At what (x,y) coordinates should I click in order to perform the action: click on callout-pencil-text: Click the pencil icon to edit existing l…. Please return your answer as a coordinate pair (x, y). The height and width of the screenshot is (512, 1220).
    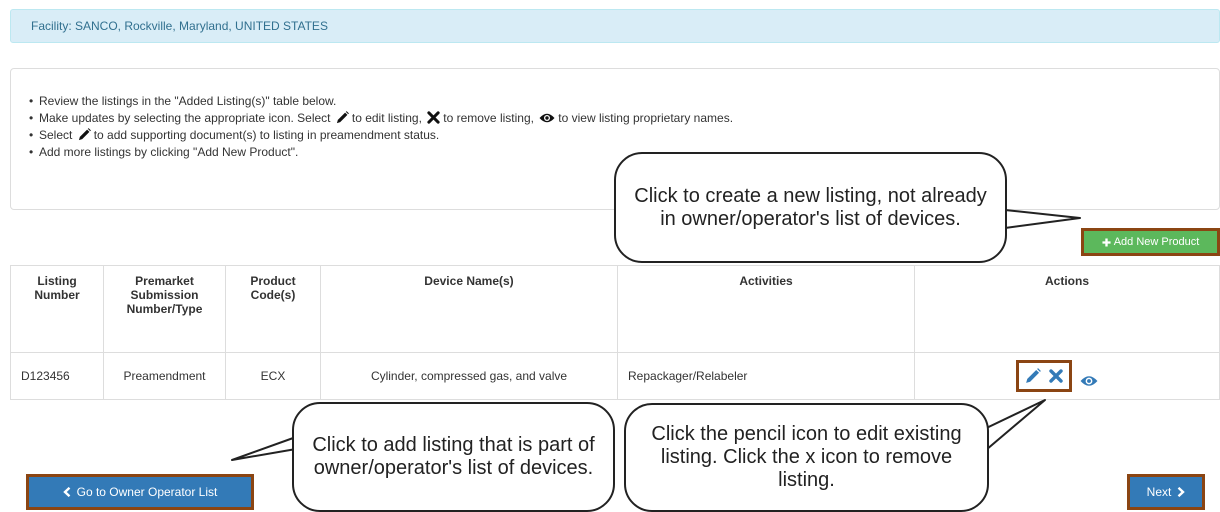
    Looking at the image, I should click on (806, 457).